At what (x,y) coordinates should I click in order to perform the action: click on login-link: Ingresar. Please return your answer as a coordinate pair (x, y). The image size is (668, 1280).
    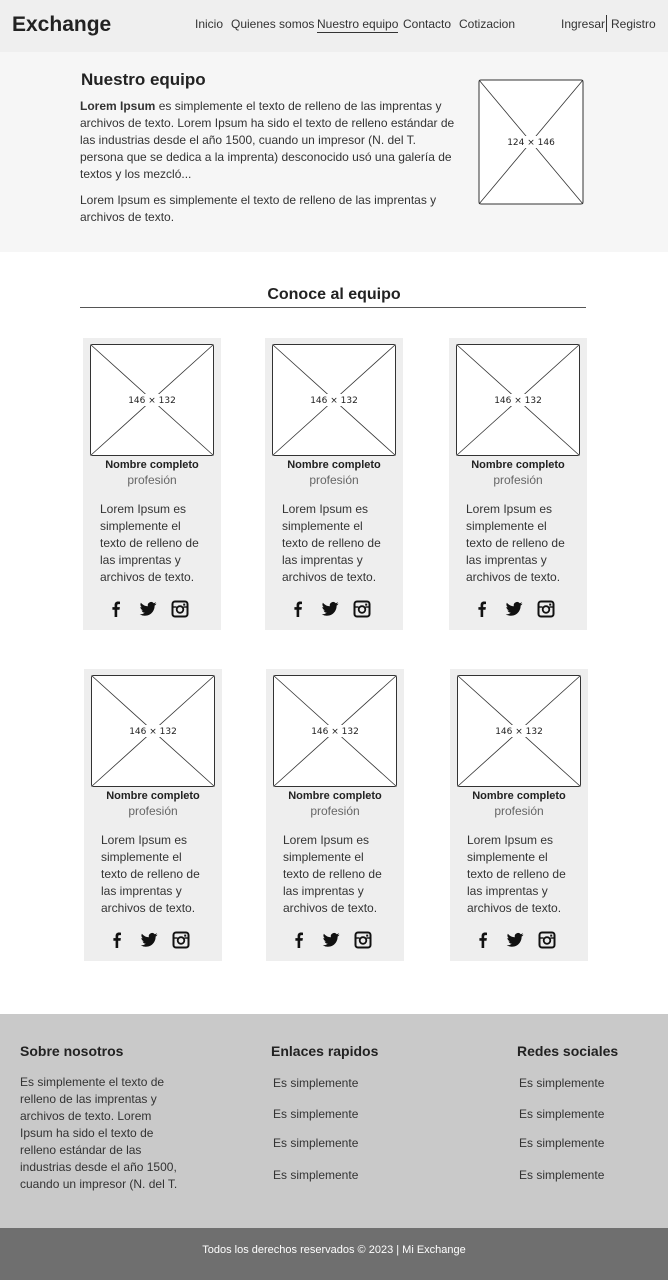
    Looking at the image, I should click on (583, 24).